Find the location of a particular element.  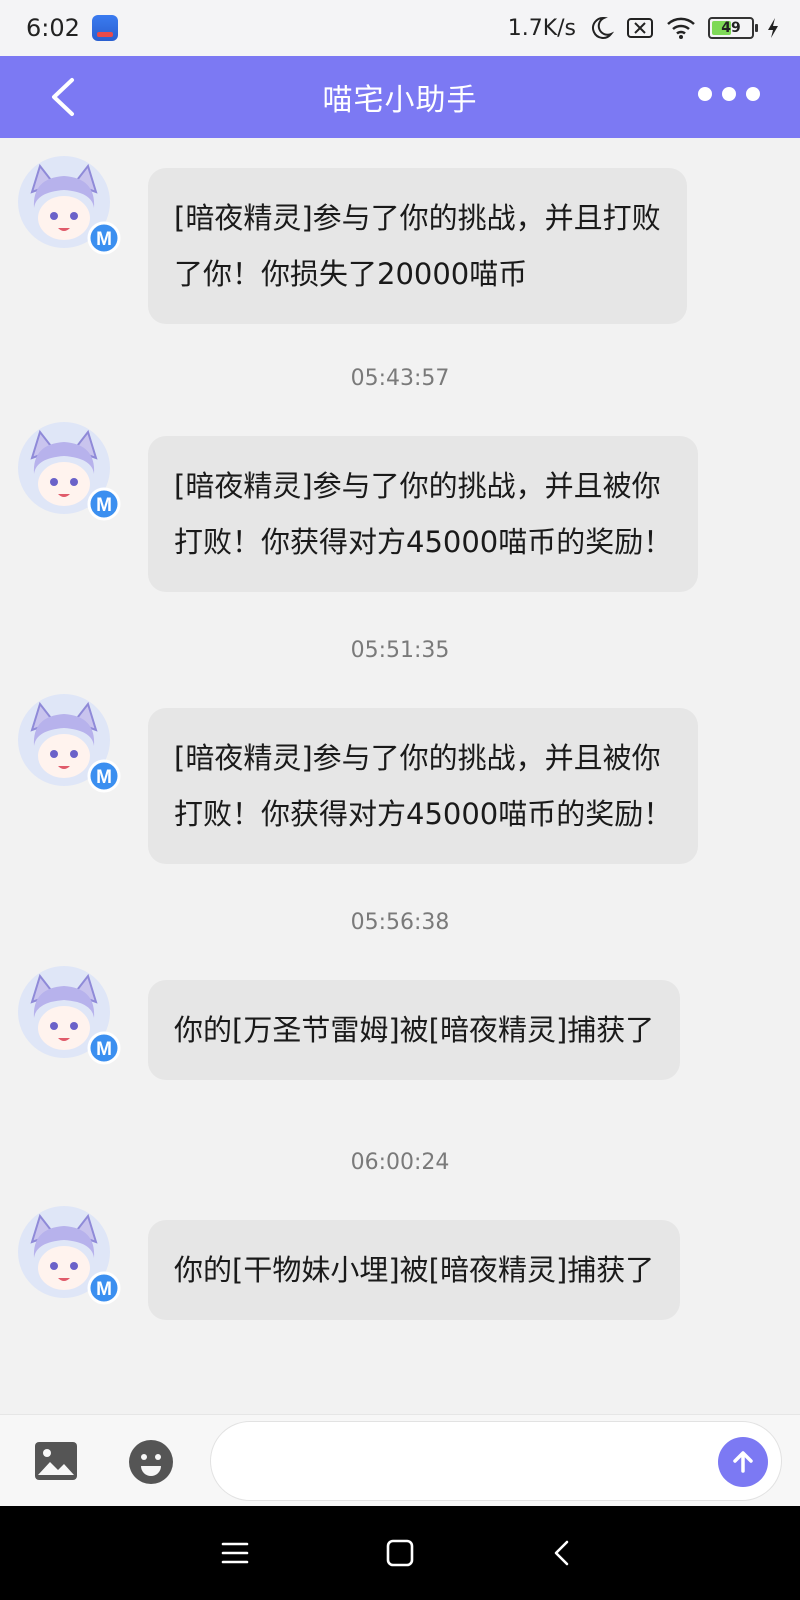

send-arrow-up-icon is located at coordinates (743, 1462).